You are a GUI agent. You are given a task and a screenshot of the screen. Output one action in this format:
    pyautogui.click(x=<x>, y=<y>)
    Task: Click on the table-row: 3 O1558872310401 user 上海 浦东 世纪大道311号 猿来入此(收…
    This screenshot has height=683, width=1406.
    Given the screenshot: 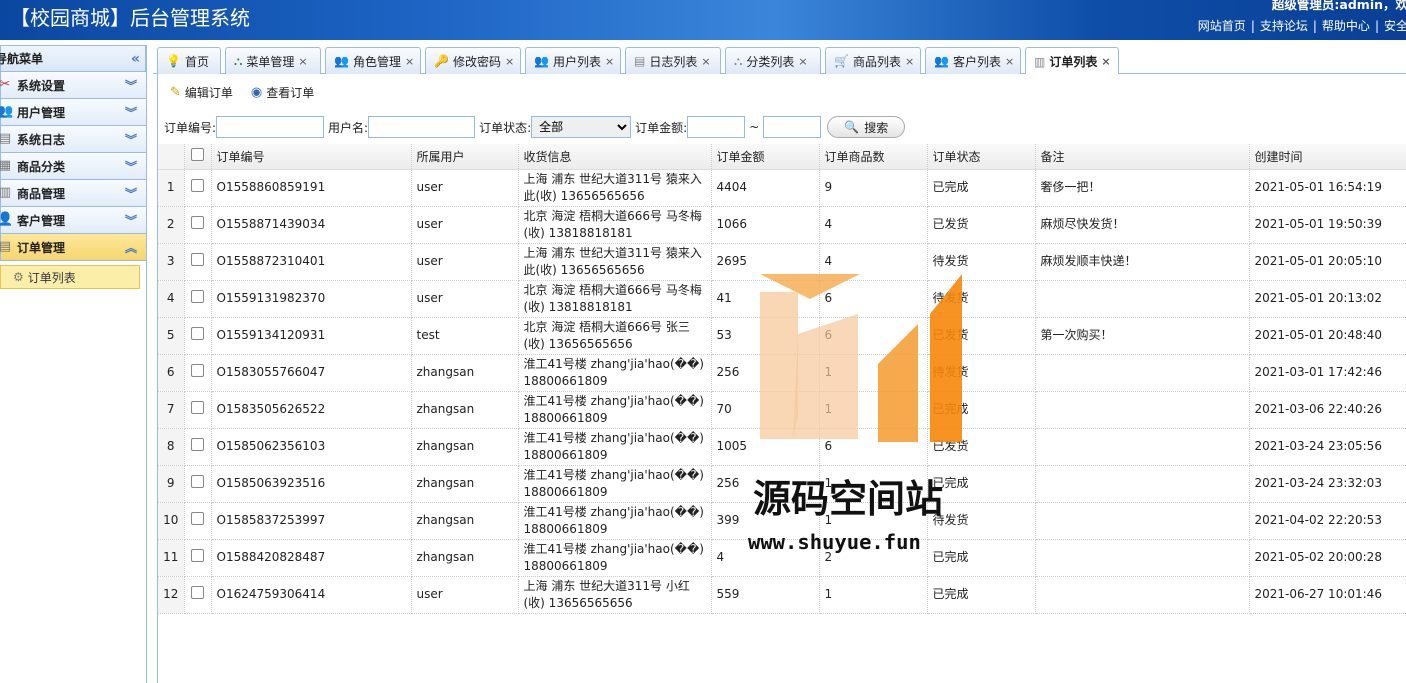 What is the action you would take?
    pyautogui.click(x=782, y=262)
    